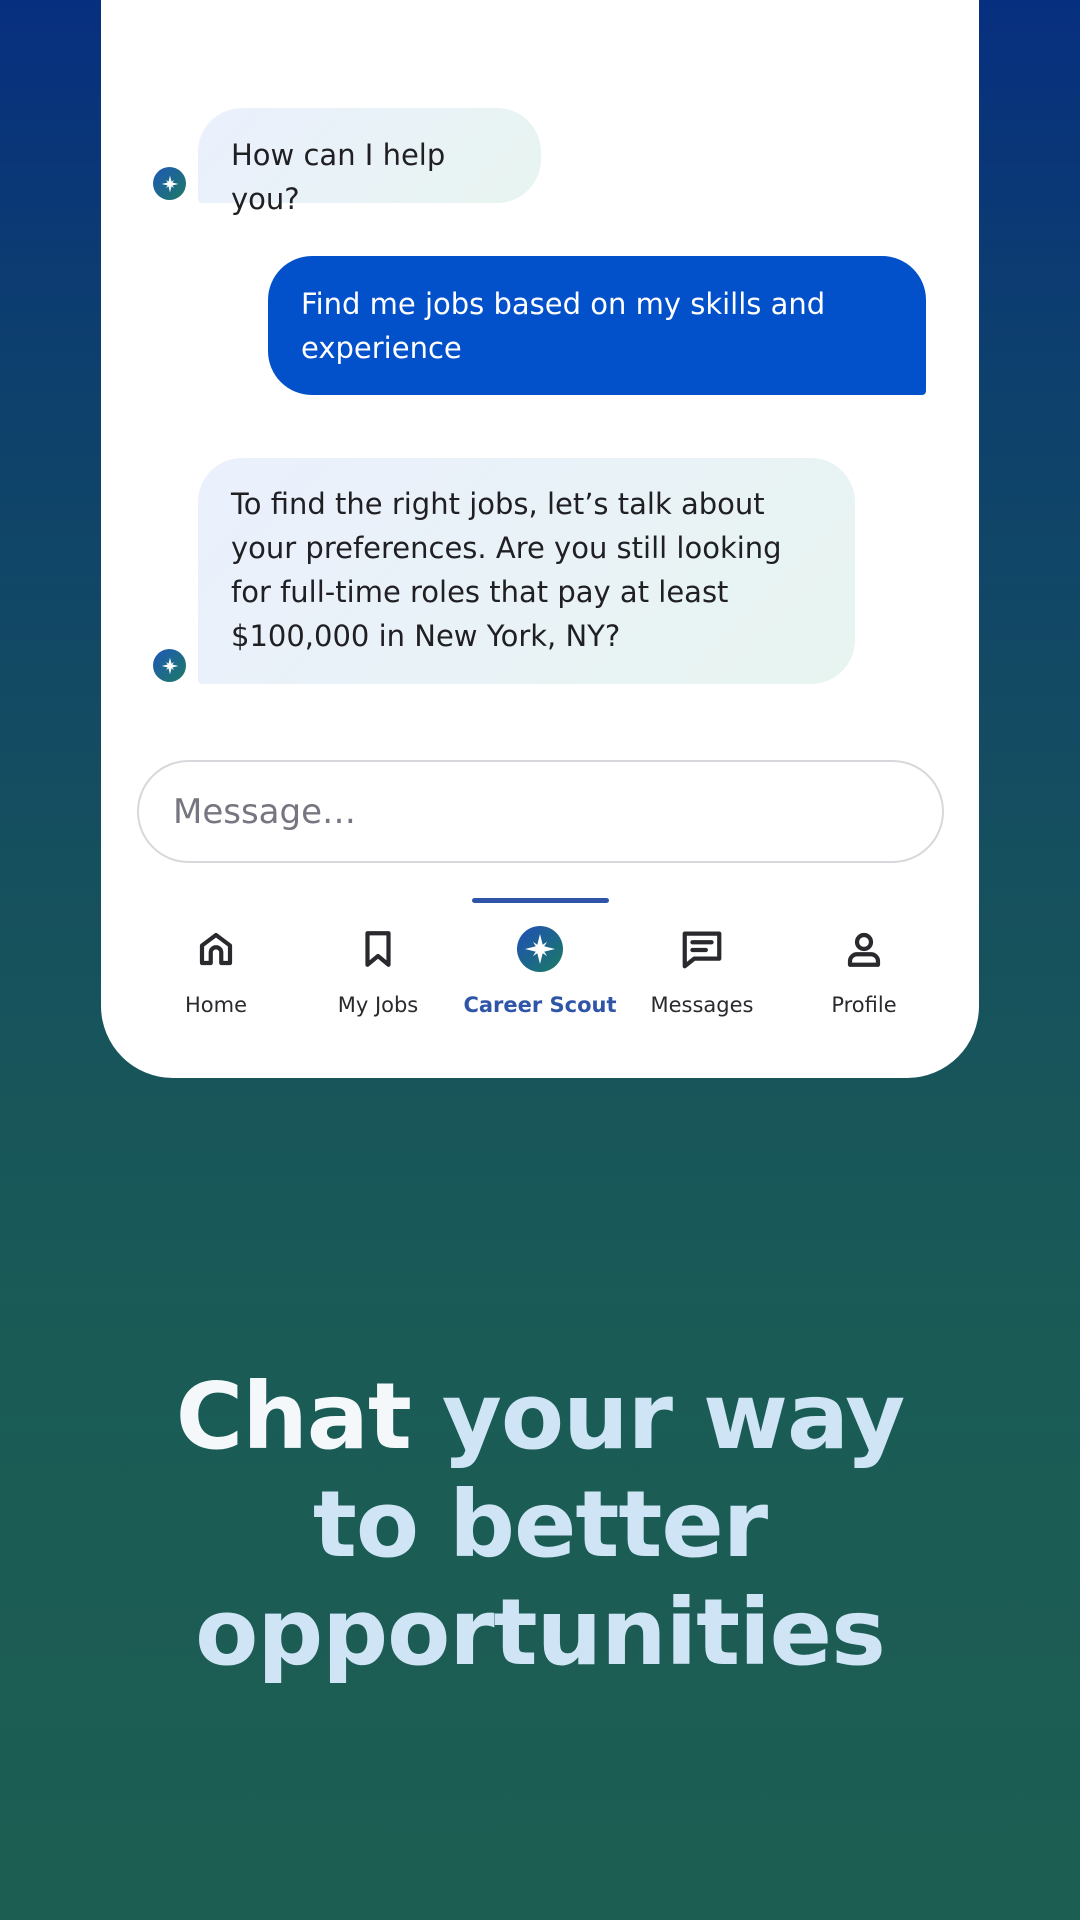 The image size is (1080, 1920). What do you see at coordinates (378, 1005) in the screenshot?
I see `nav-label: My Jobs` at bounding box center [378, 1005].